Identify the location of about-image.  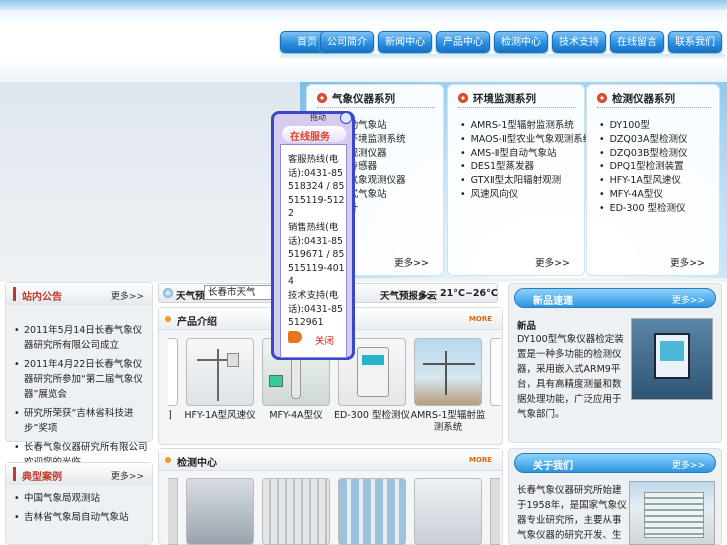
(672, 513).